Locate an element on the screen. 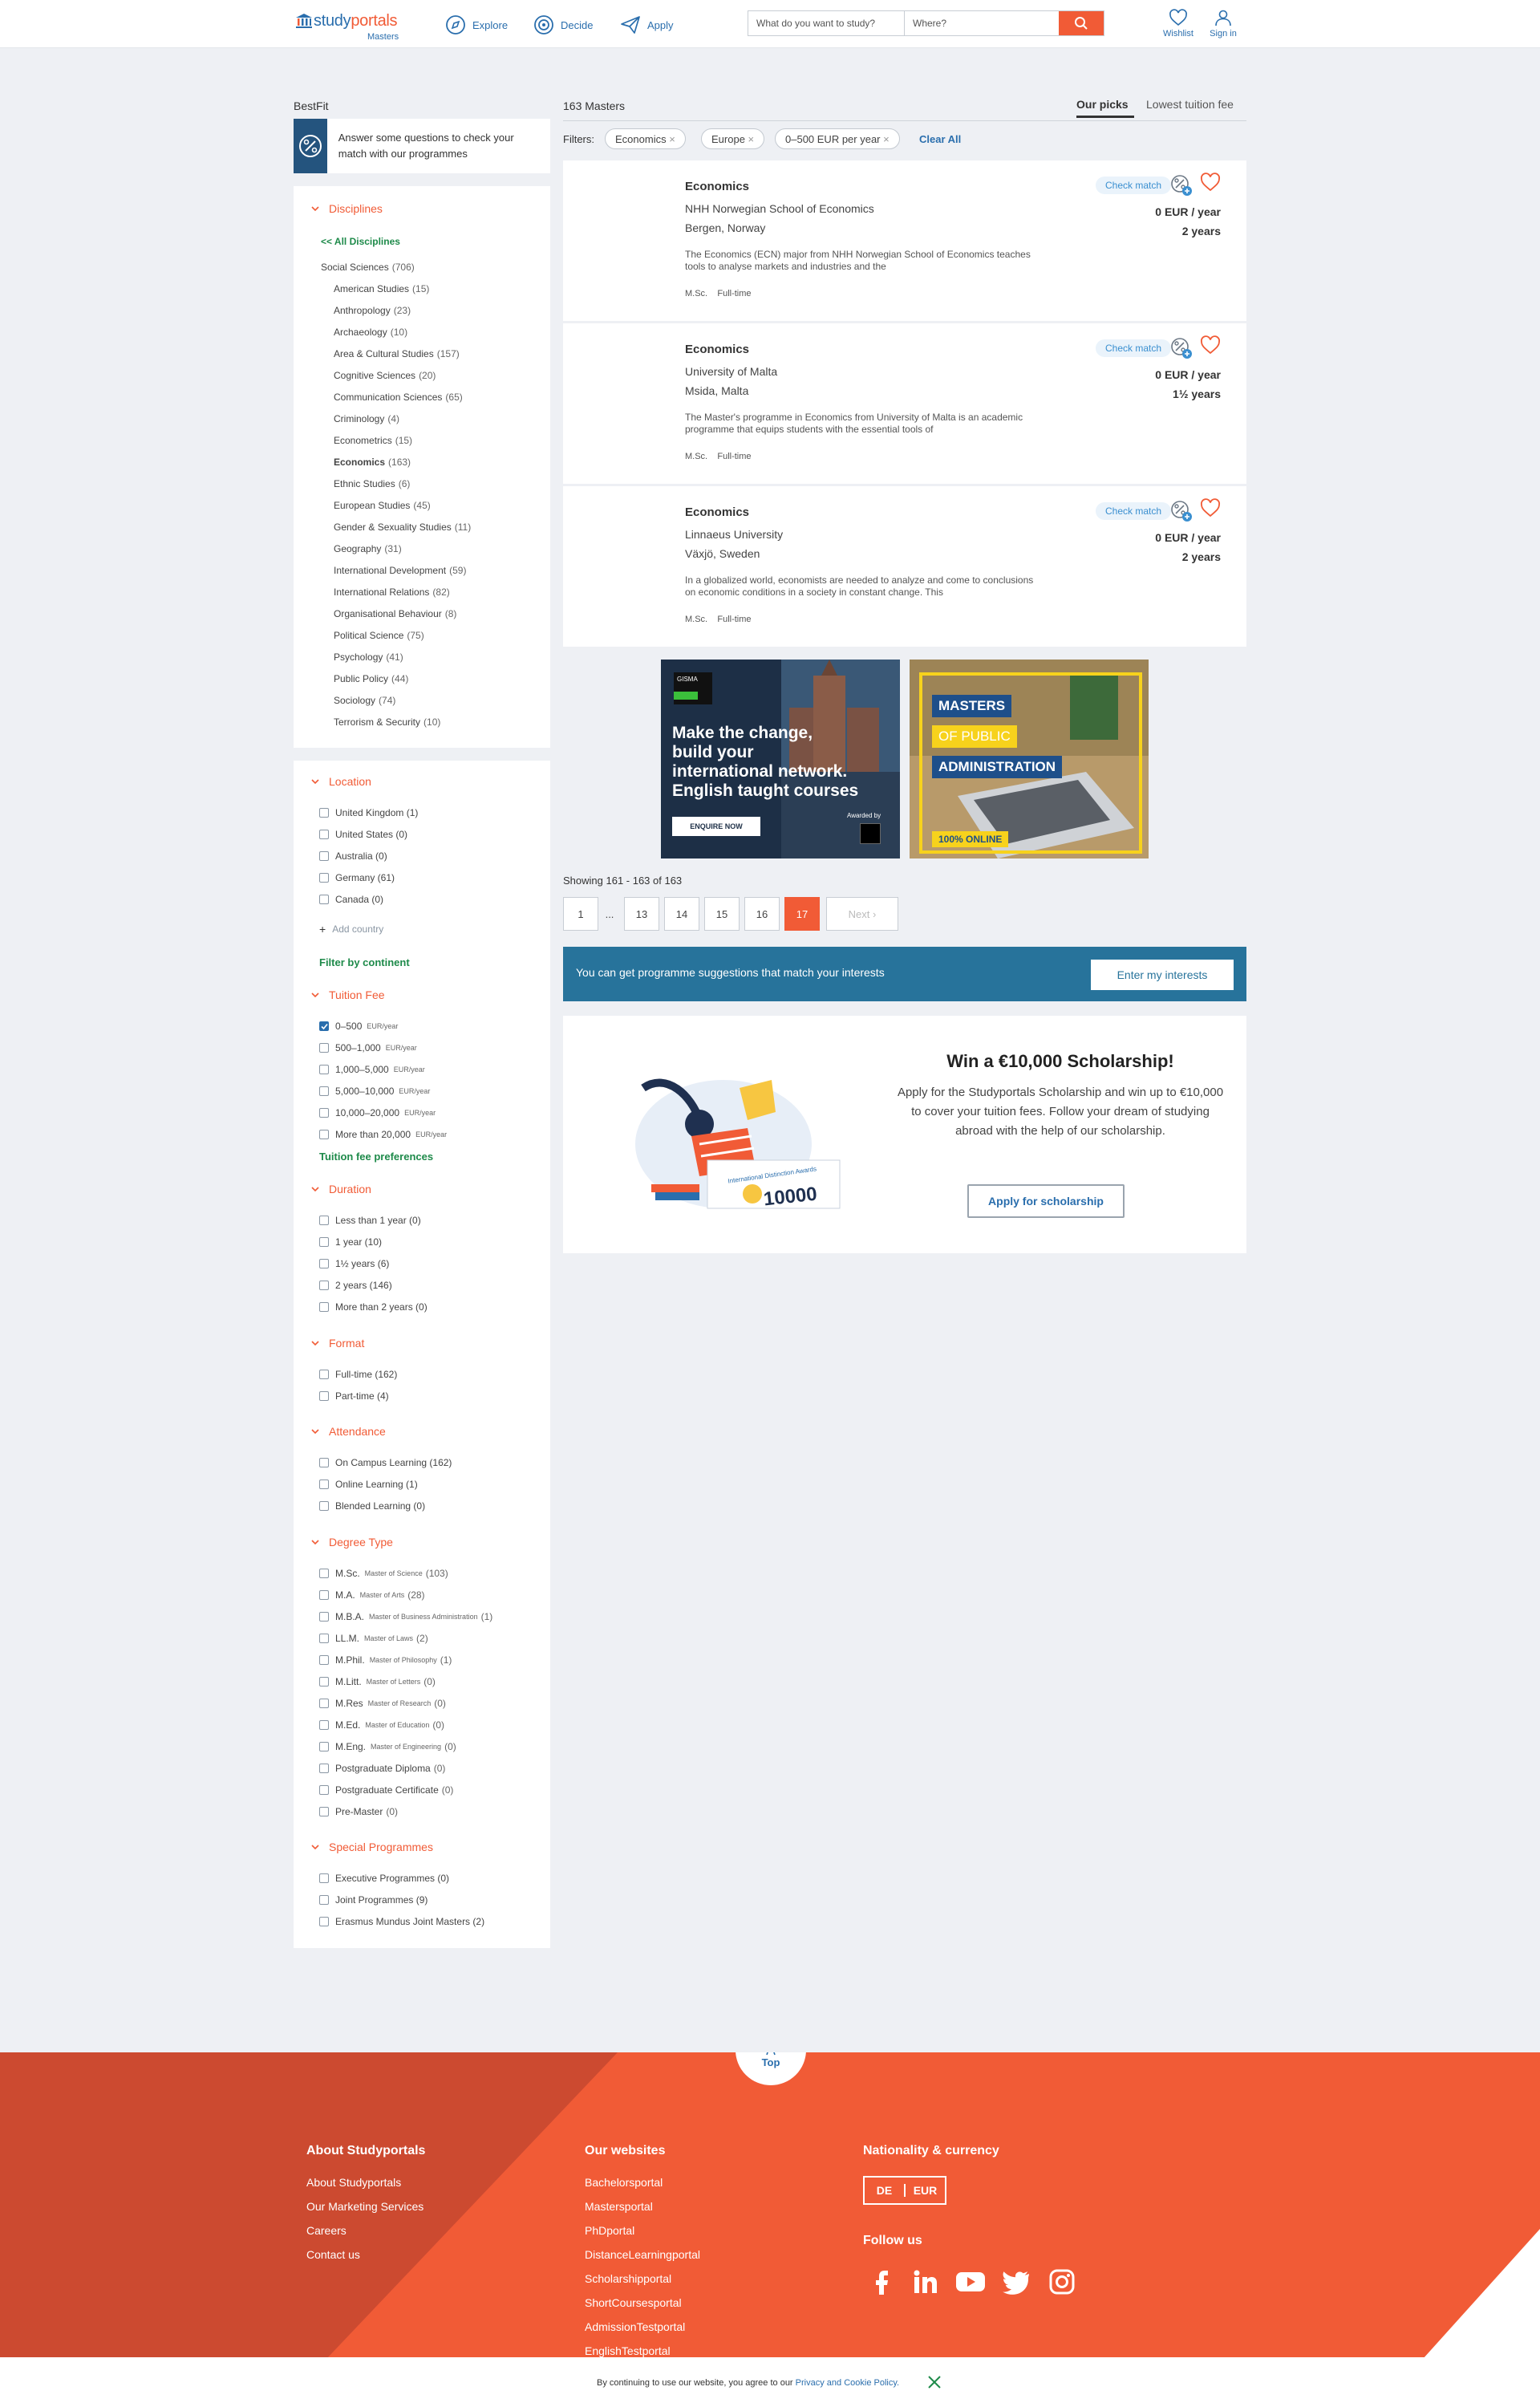  discipline-item: Criminology (4) is located at coordinates (366, 418).